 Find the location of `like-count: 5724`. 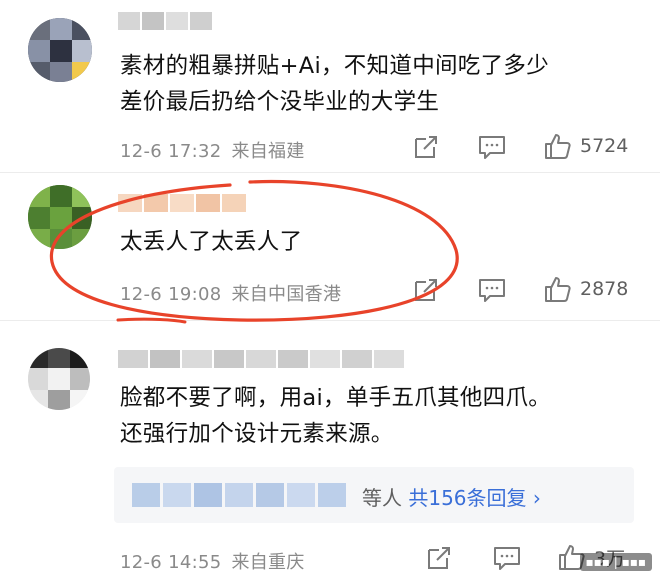

like-count: 5724 is located at coordinates (604, 146).